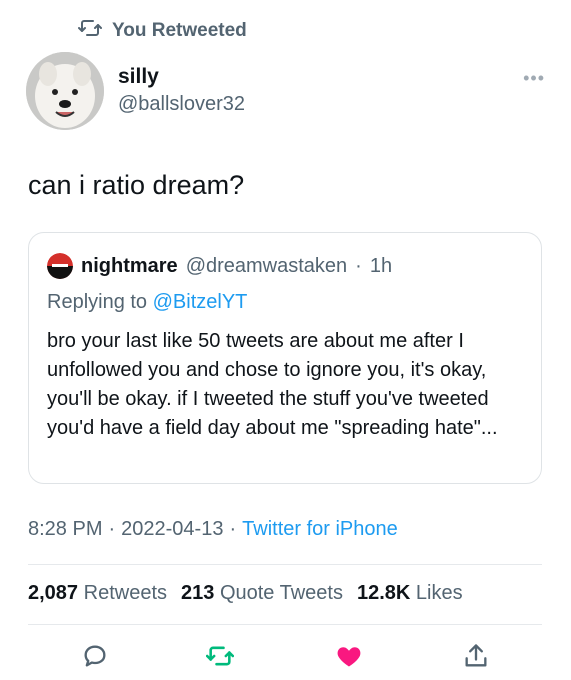 This screenshot has width=571, height=680. What do you see at coordinates (534, 78) in the screenshot?
I see `more-icon: •••` at bounding box center [534, 78].